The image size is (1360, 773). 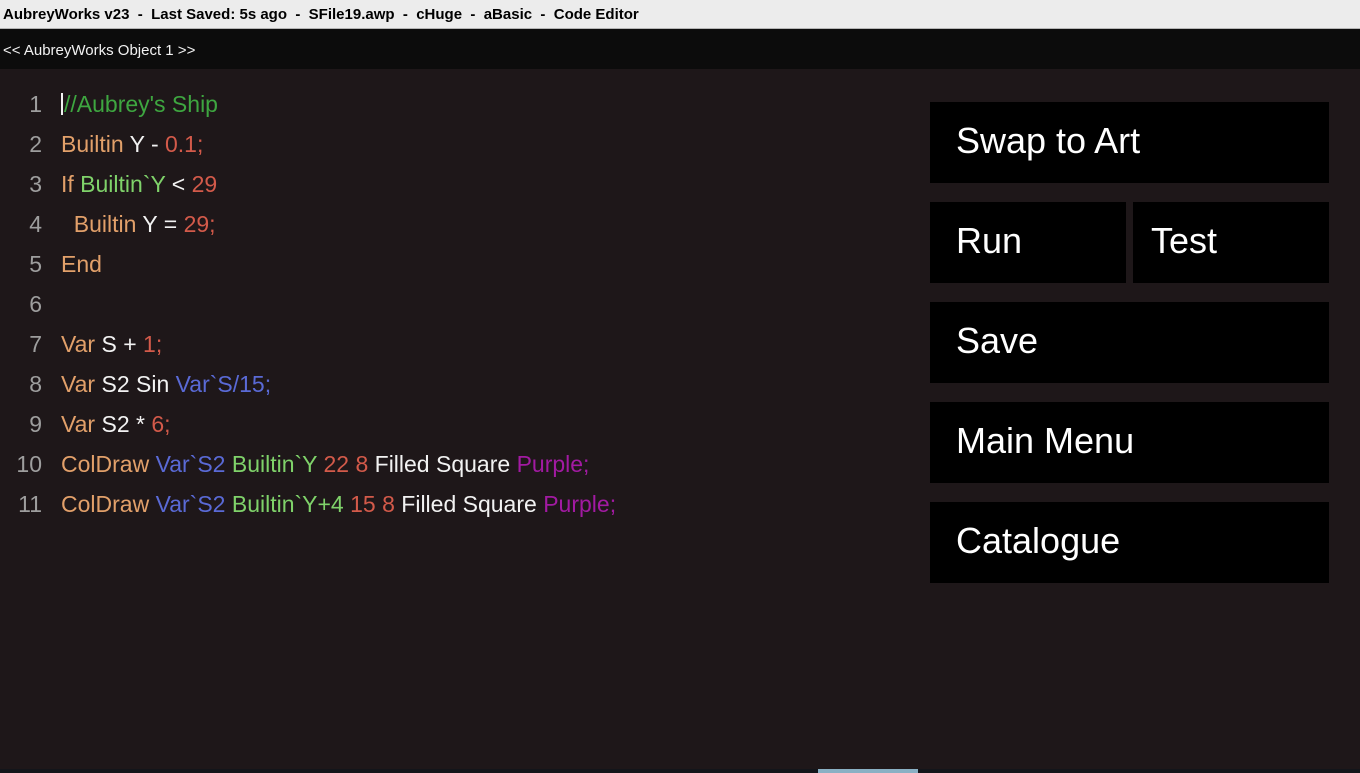 What do you see at coordinates (457, 333) in the screenshot?
I see `code-line: 7 Var S + 1;` at bounding box center [457, 333].